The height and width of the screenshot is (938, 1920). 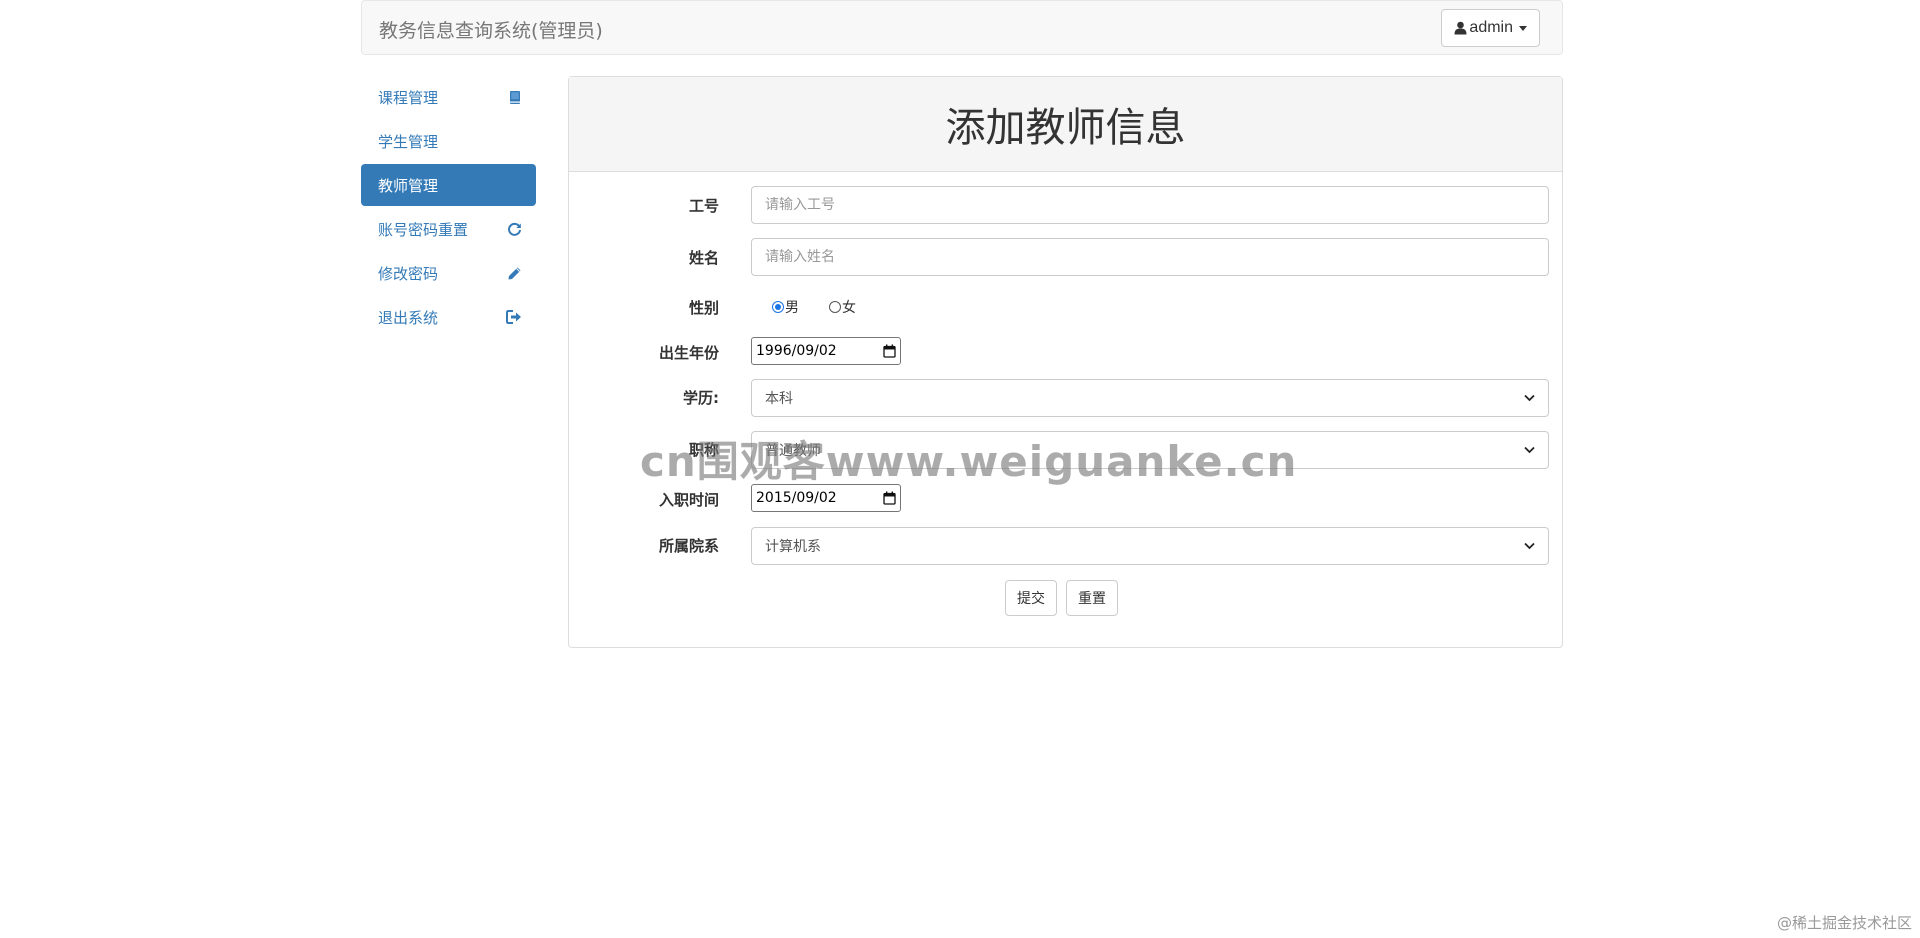 What do you see at coordinates (514, 273) in the screenshot?
I see `pencil-icon` at bounding box center [514, 273].